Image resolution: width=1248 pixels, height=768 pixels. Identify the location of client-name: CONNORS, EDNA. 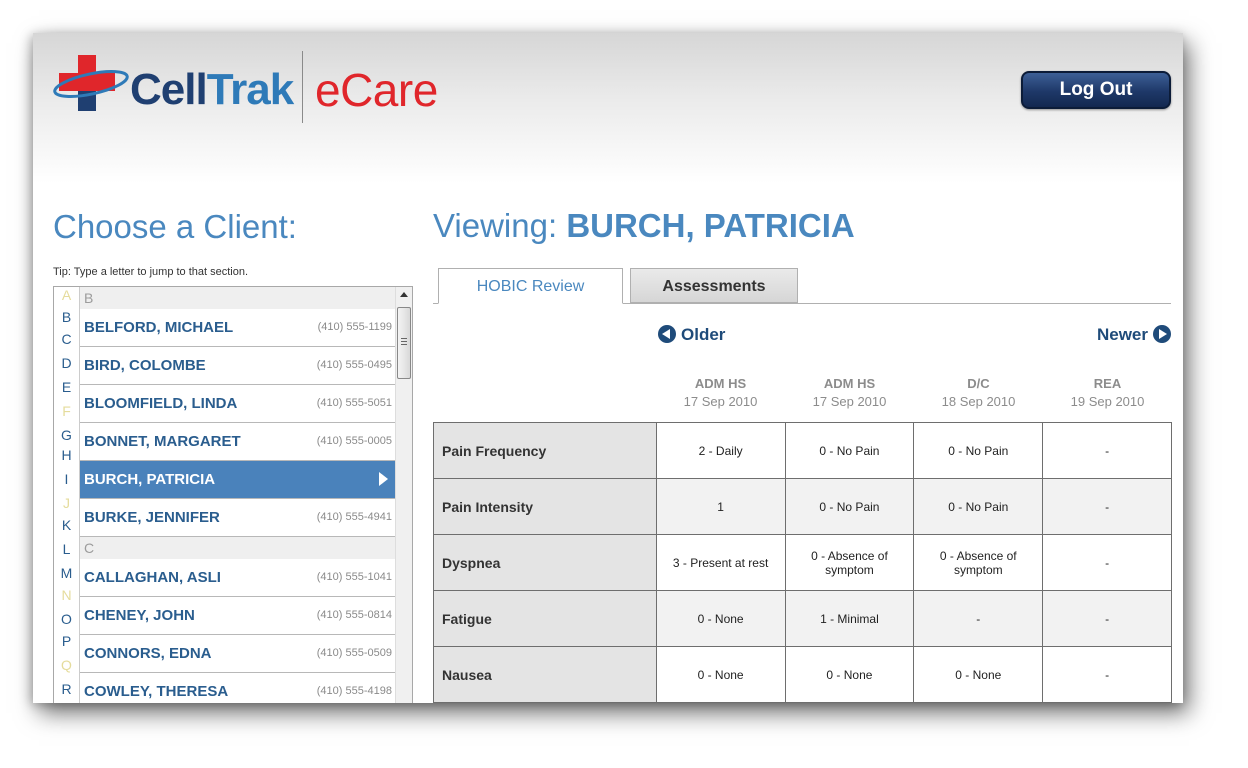
(148, 653).